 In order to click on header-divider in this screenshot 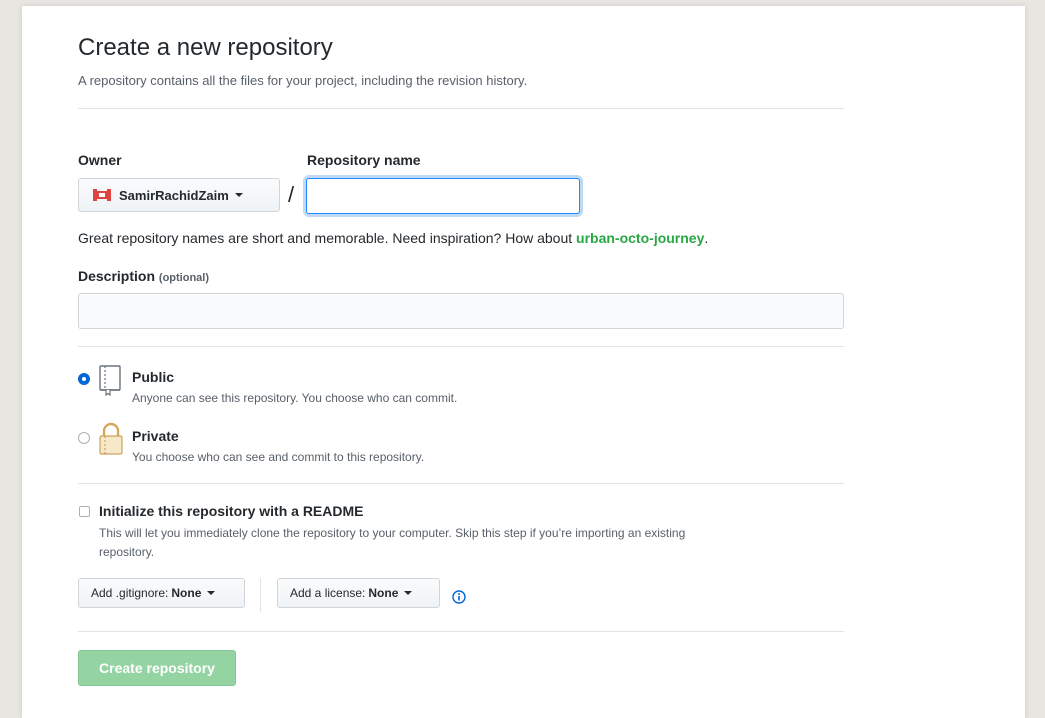, I will do `click(461, 108)`.